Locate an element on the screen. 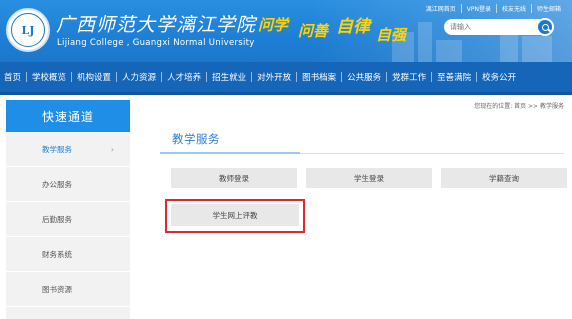  nav-item-library: 图书档案 is located at coordinates (319, 77).